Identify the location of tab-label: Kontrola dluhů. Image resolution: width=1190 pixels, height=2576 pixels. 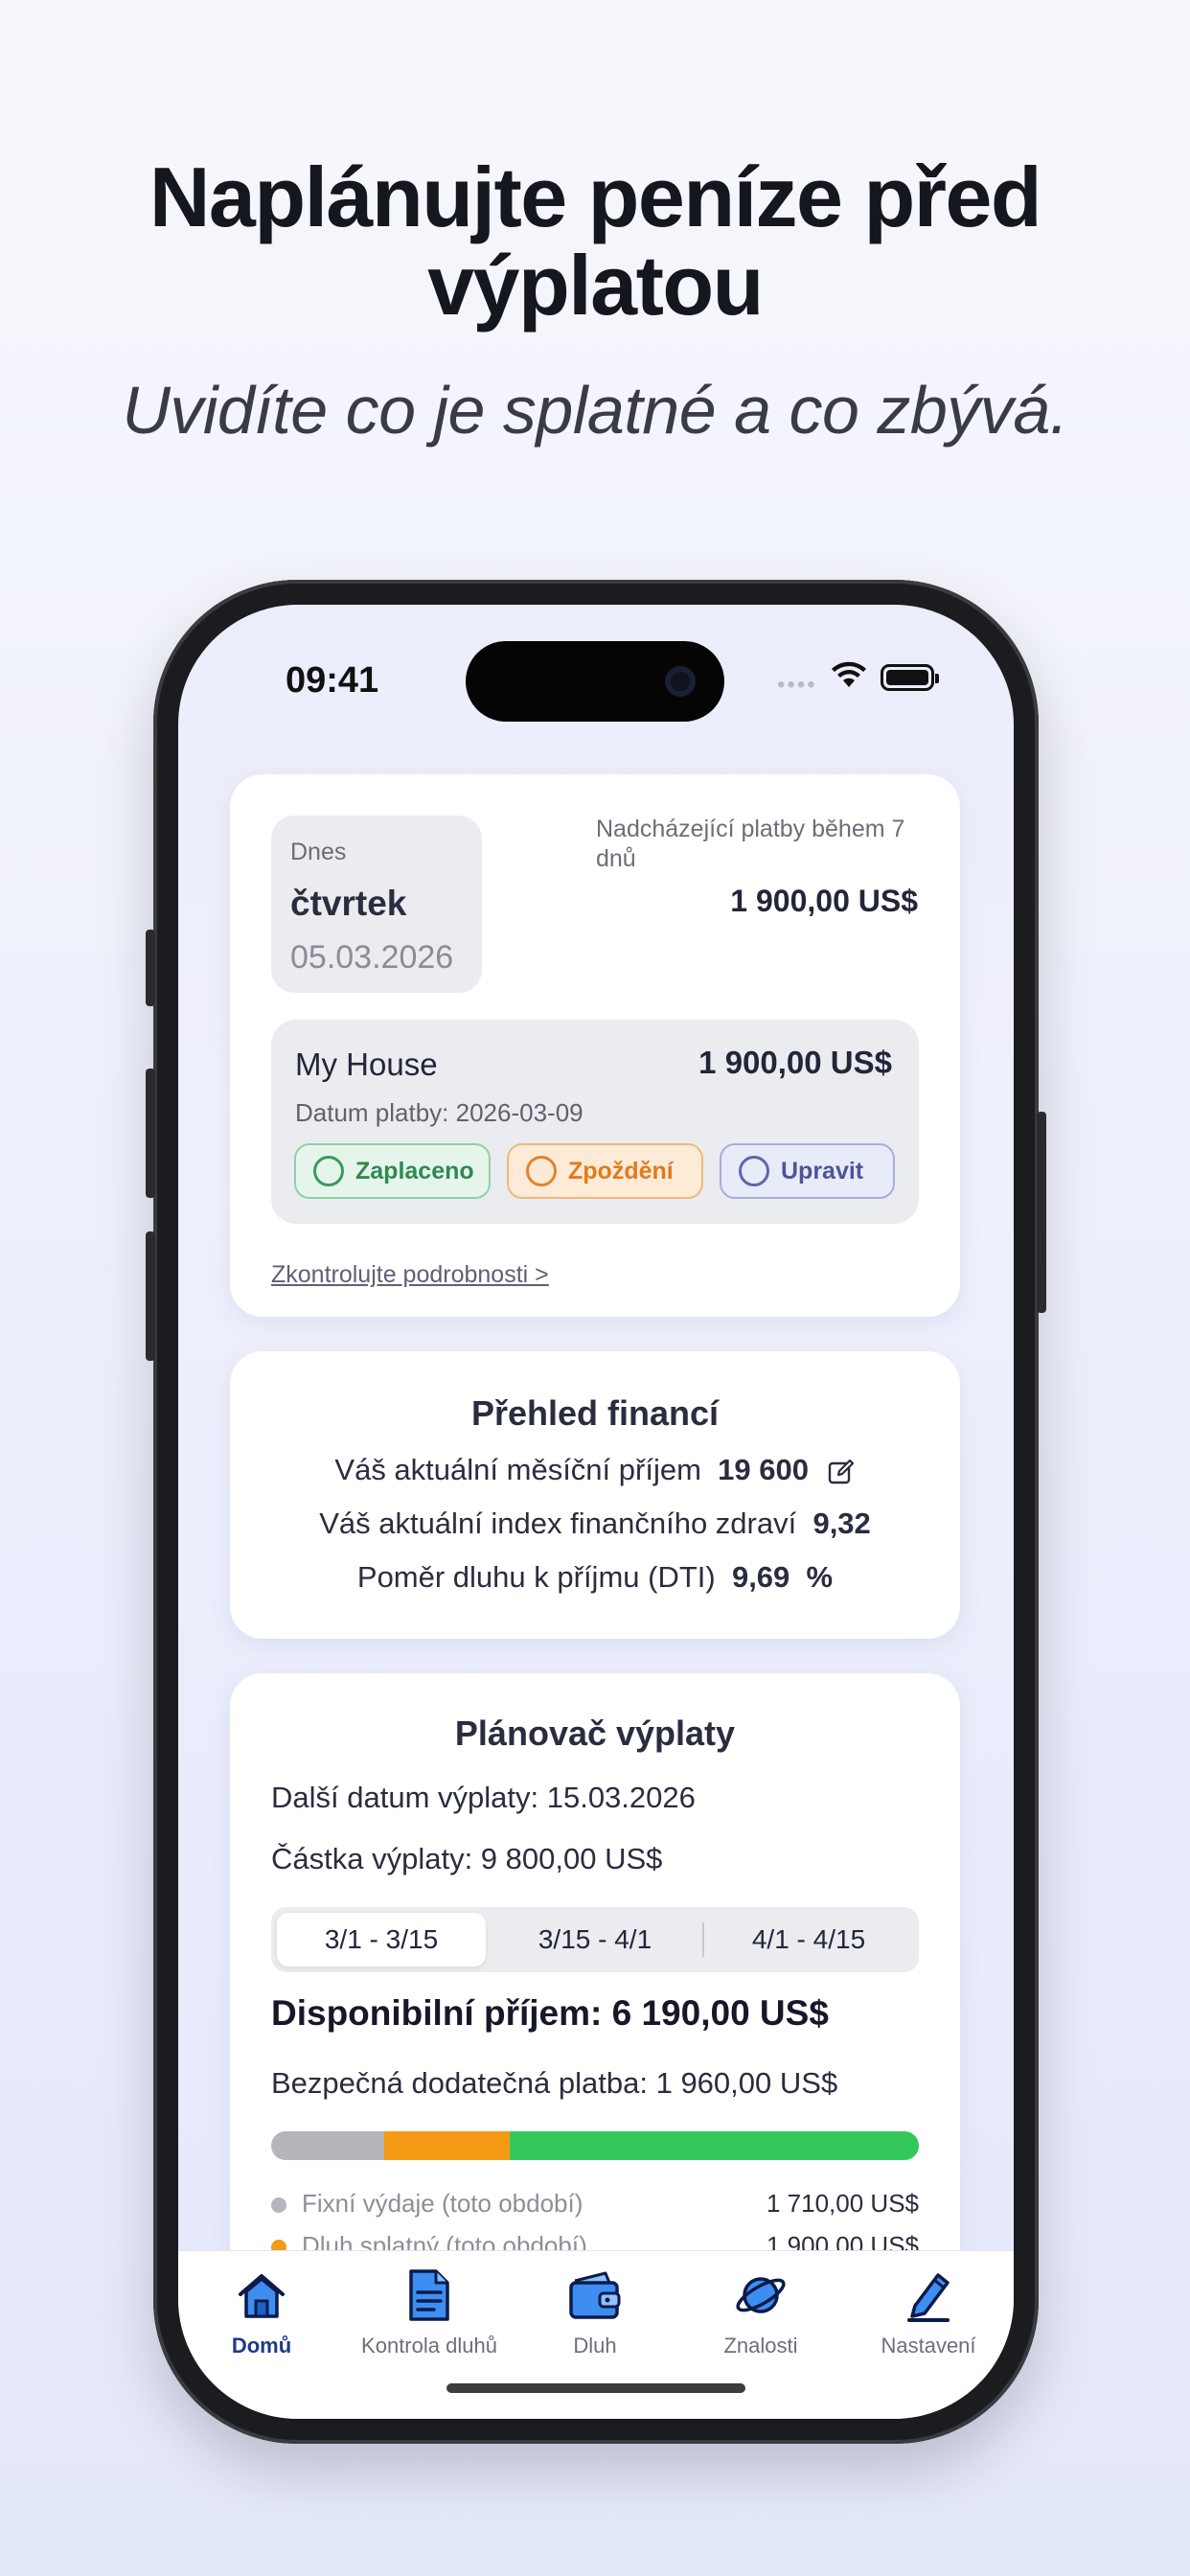
(429, 2346).